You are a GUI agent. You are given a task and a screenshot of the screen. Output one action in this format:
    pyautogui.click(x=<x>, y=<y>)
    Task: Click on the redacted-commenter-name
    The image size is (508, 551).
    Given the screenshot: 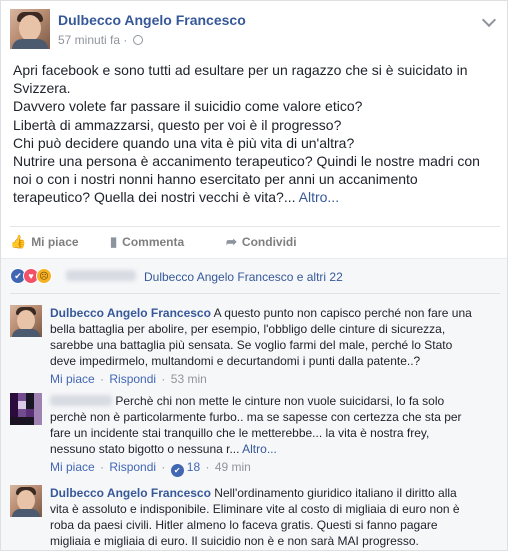 What is the action you would take?
    pyautogui.click(x=81, y=400)
    